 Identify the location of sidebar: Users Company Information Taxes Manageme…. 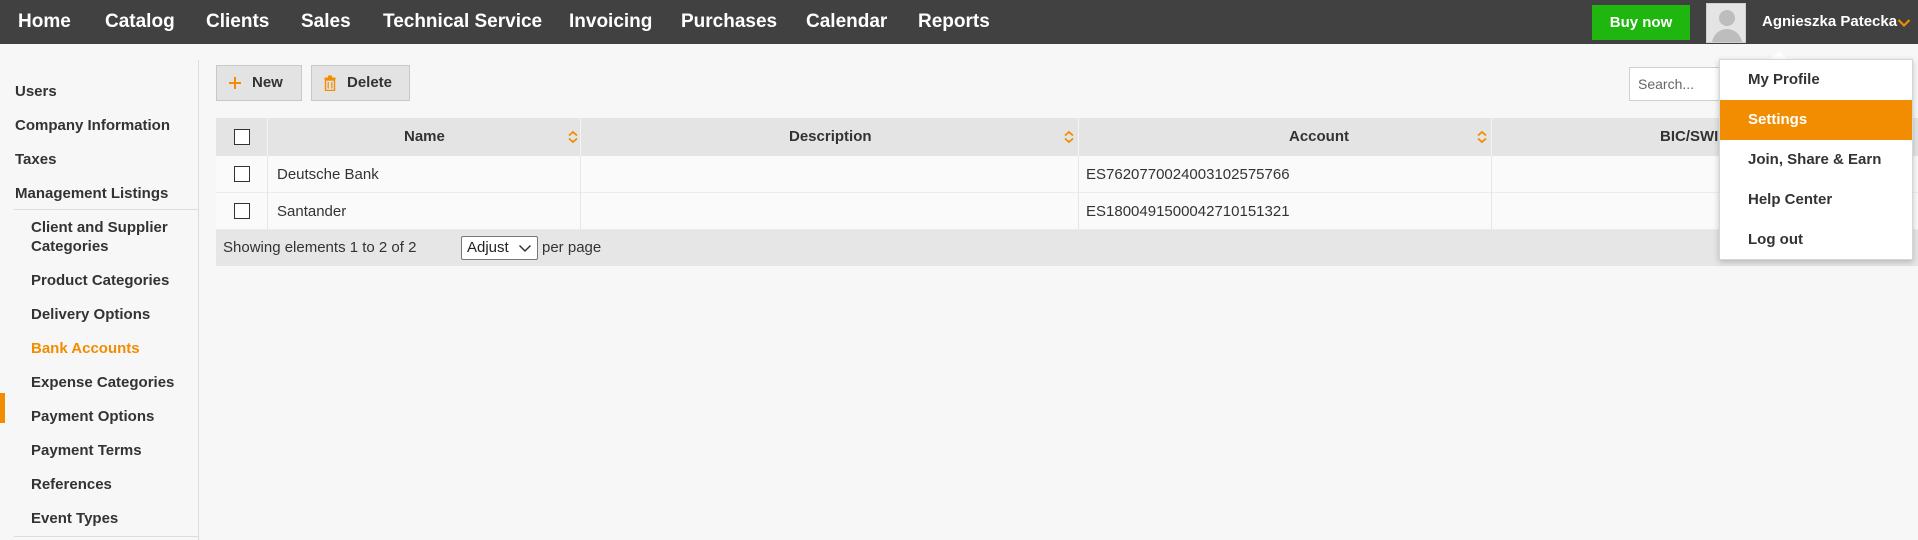
(99, 300).